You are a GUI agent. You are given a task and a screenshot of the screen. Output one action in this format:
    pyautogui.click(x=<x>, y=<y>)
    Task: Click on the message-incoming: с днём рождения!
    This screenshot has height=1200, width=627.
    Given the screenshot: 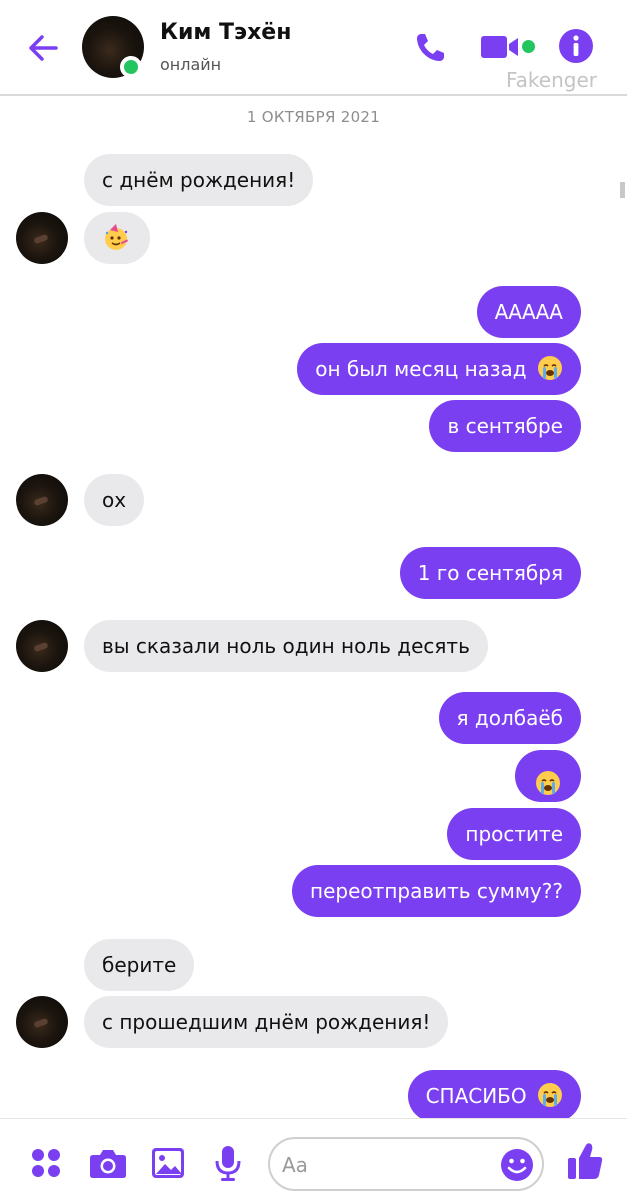 What is the action you would take?
    pyautogui.click(x=199, y=180)
    